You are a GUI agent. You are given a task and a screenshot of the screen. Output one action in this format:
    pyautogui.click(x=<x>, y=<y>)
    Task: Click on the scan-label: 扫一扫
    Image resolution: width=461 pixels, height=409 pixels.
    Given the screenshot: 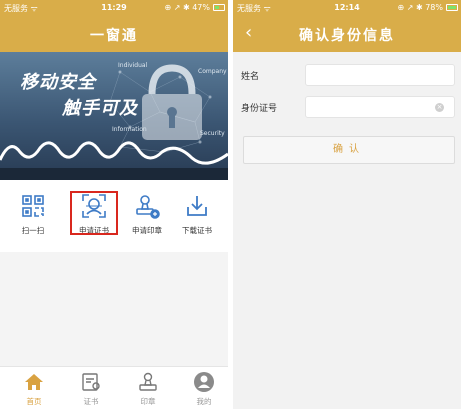 What is the action you would take?
    pyautogui.click(x=33, y=230)
    